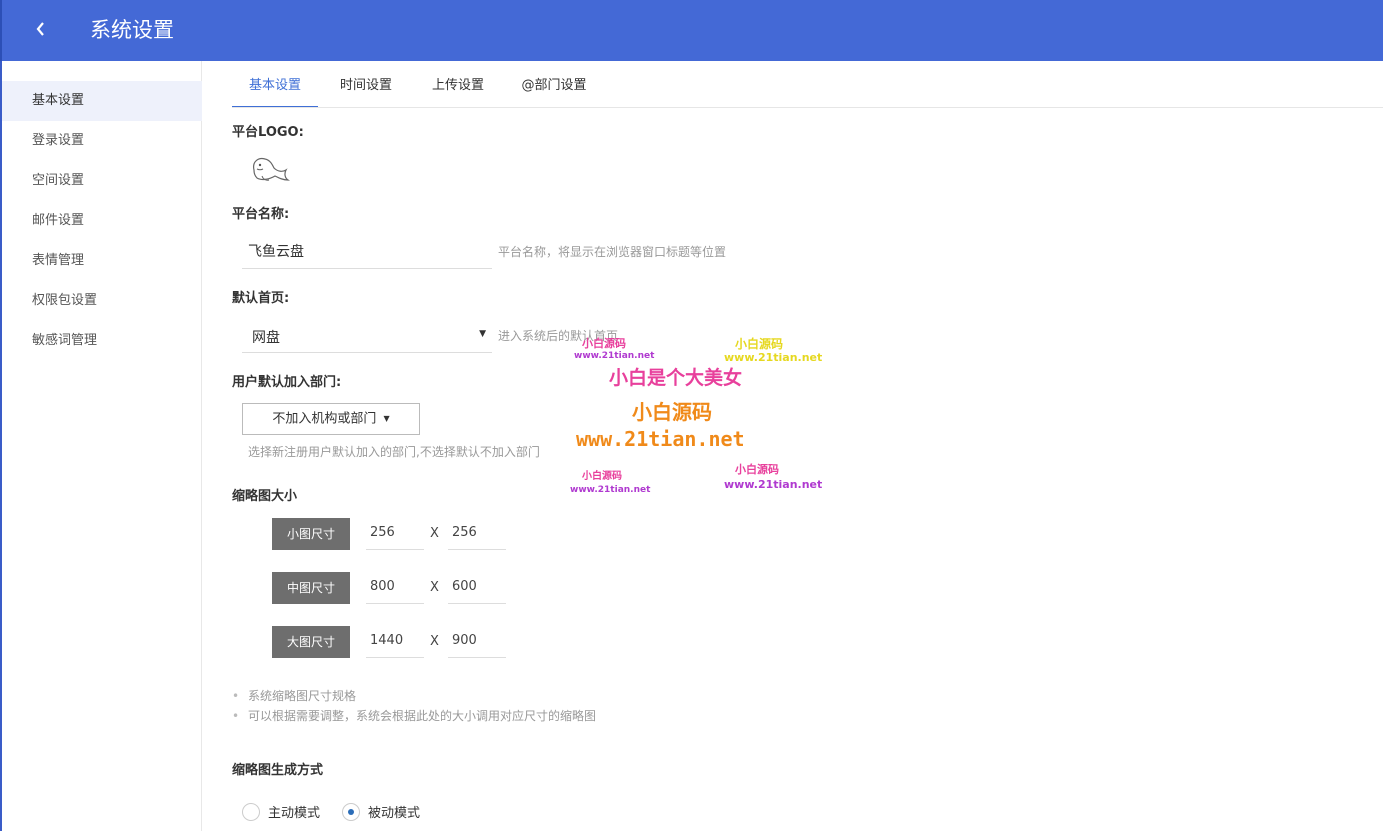 Image resolution: width=1383 pixels, height=831 pixels. What do you see at coordinates (102, 101) in the screenshot?
I see `sidebar-item-basic: 基本设置` at bounding box center [102, 101].